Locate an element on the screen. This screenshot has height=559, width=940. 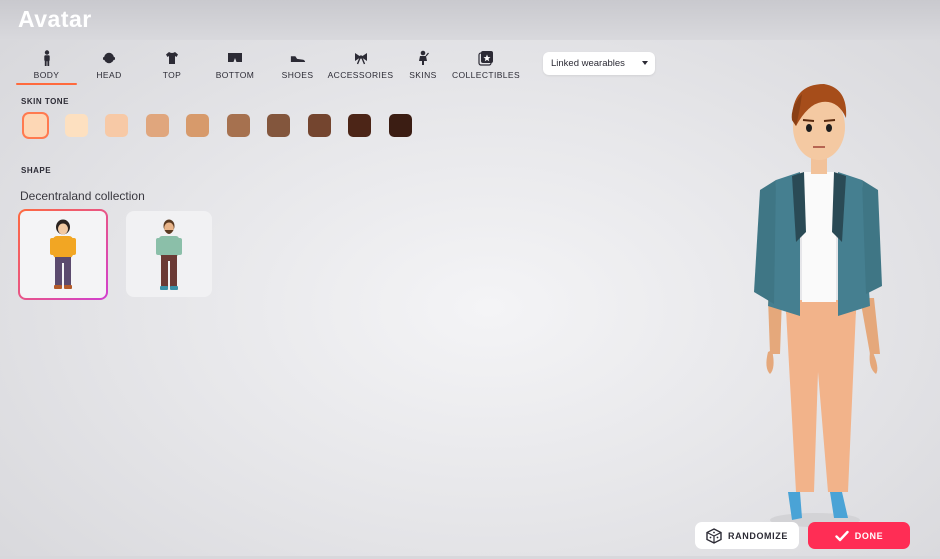
skin-tone-label: SKIN TONE is located at coordinates (45, 101).